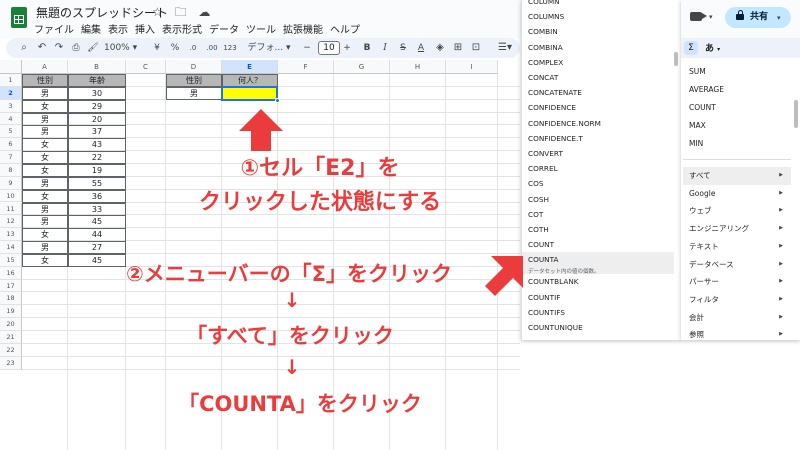  Describe the element at coordinates (97, 158) in the screenshot. I see `age-cell: 22` at that location.